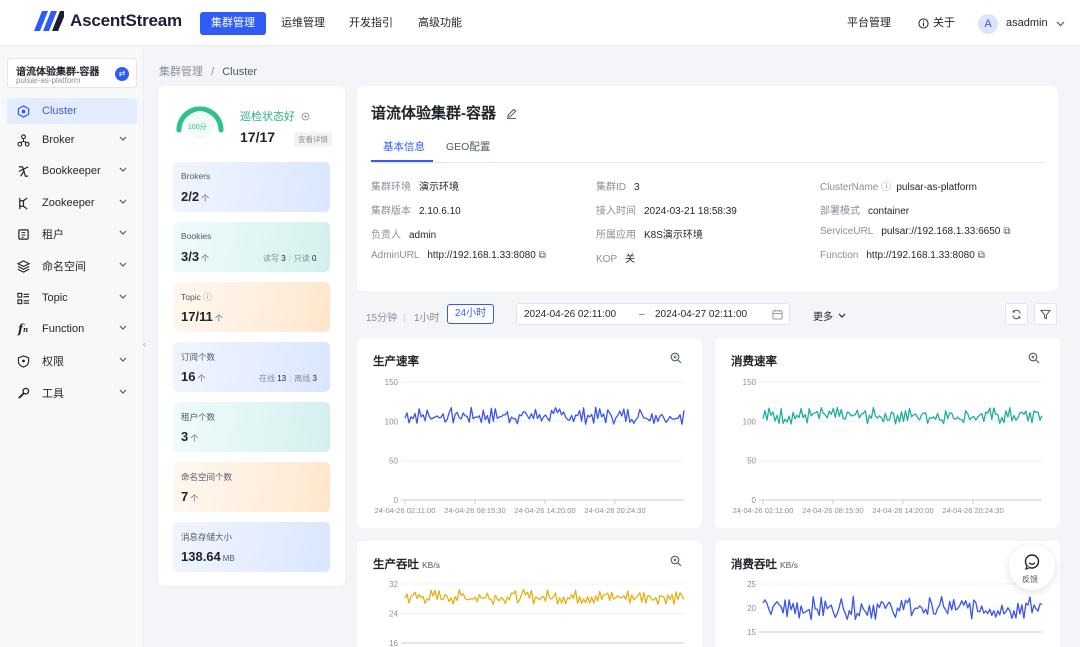 This screenshot has height=647, width=1080. I want to click on info-icon: ⓘ, so click(886, 187).